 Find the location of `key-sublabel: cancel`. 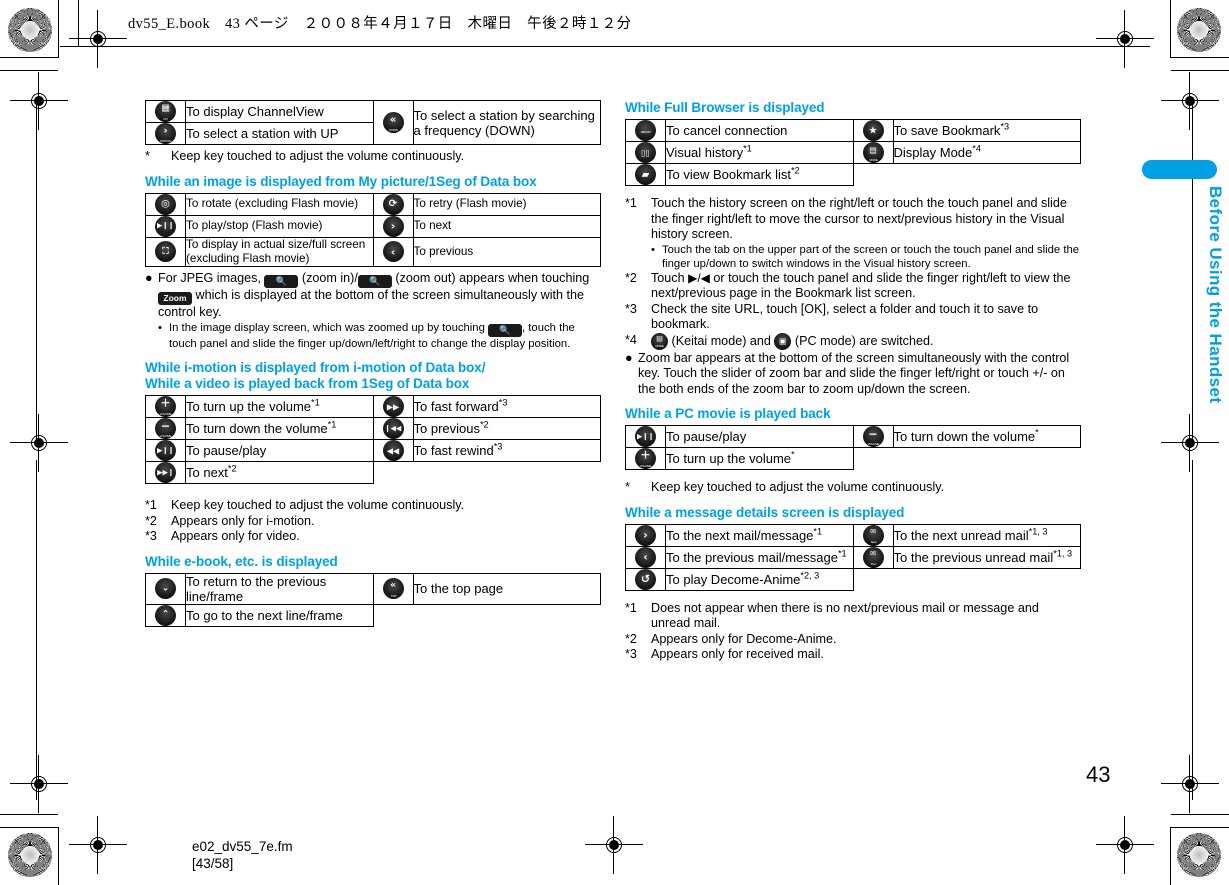

key-sublabel: cancel is located at coordinates (645, 131).